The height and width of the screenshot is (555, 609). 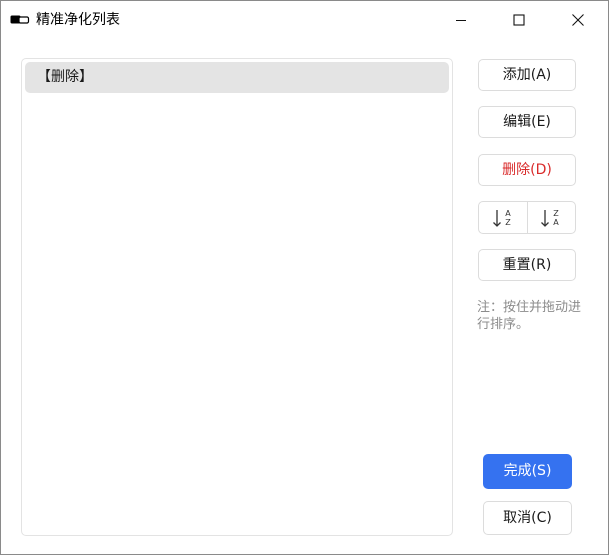 What do you see at coordinates (304, 20) in the screenshot?
I see `title-bar: 精准净化列表` at bounding box center [304, 20].